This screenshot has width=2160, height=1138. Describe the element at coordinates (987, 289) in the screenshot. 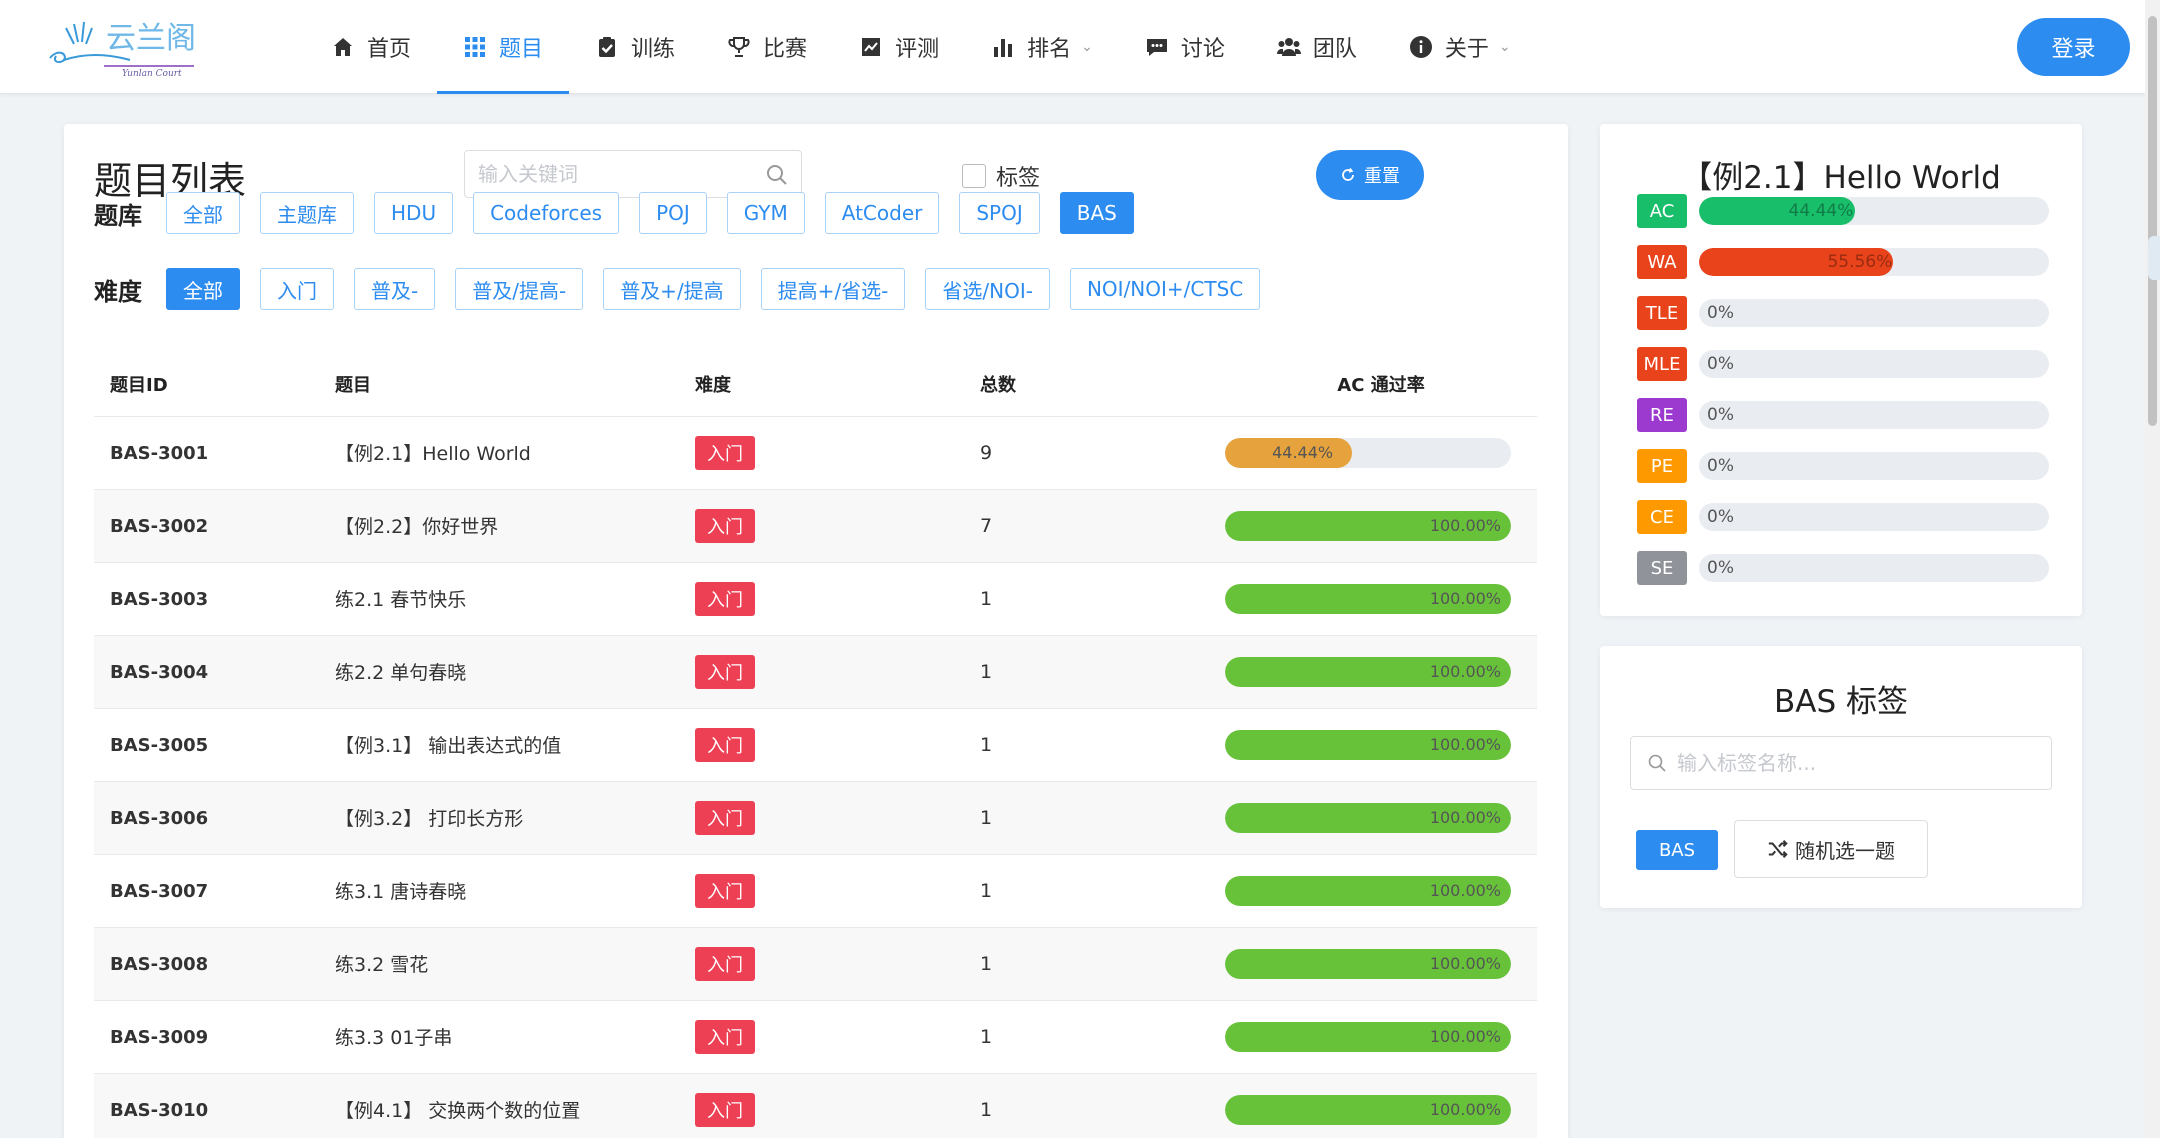

I see `difficulty-chip-provincial: 省选/NOI-` at that location.